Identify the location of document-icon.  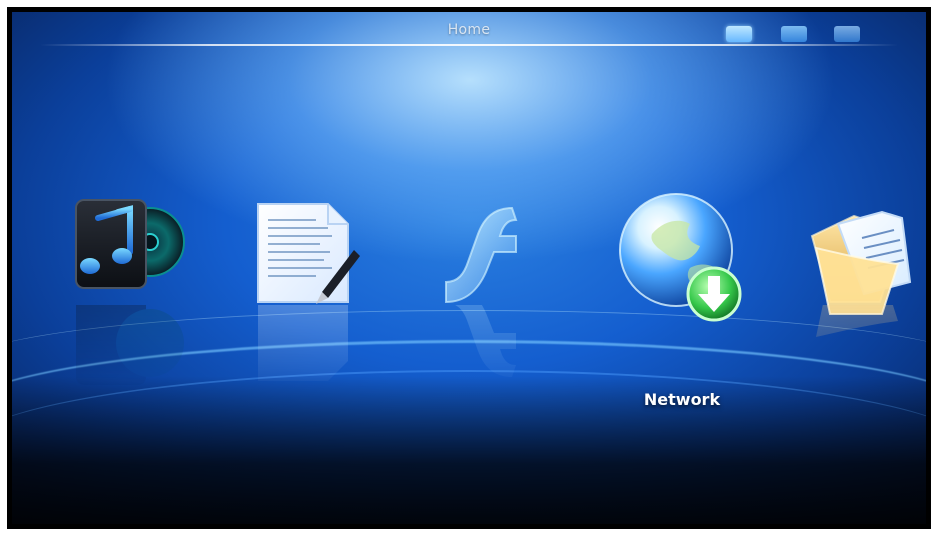
(308, 253).